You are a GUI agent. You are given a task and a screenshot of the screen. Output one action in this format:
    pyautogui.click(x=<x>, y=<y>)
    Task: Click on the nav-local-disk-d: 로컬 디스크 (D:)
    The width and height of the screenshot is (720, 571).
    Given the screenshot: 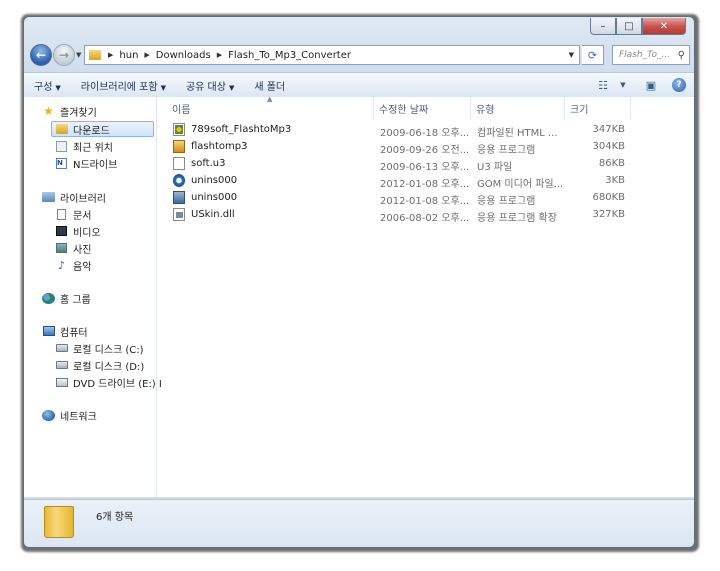 What is the action you would take?
    pyautogui.click(x=99, y=365)
    